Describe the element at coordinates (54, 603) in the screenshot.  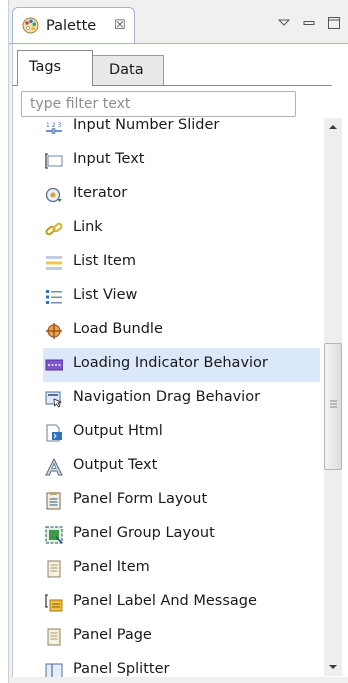
I see `panel-label-message-icon` at that location.